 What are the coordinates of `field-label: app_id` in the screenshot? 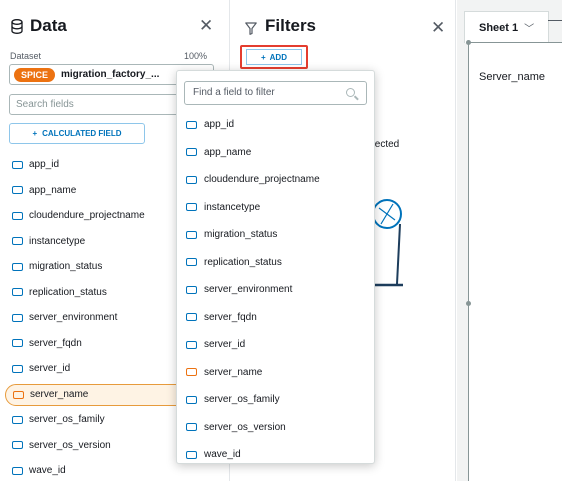 It's located at (44, 165).